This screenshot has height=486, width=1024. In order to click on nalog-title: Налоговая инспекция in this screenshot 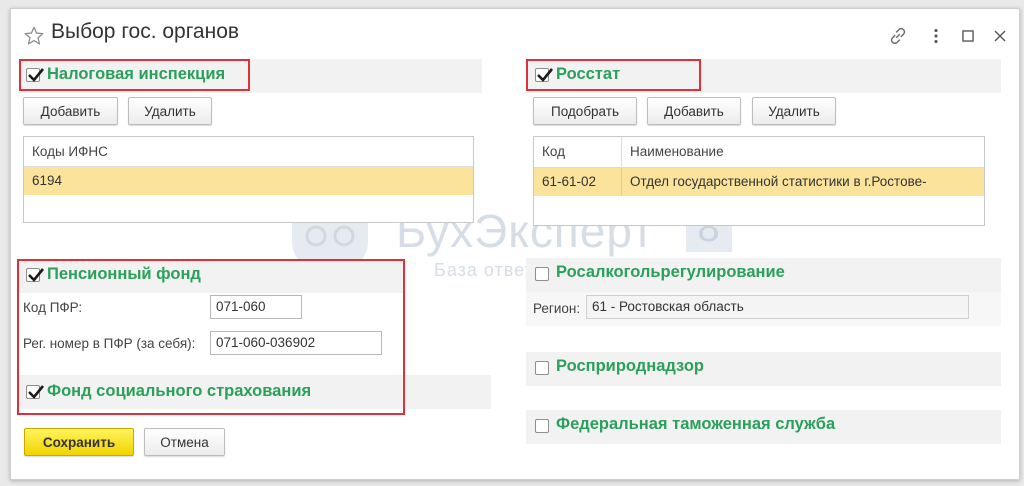, I will do `click(136, 74)`.